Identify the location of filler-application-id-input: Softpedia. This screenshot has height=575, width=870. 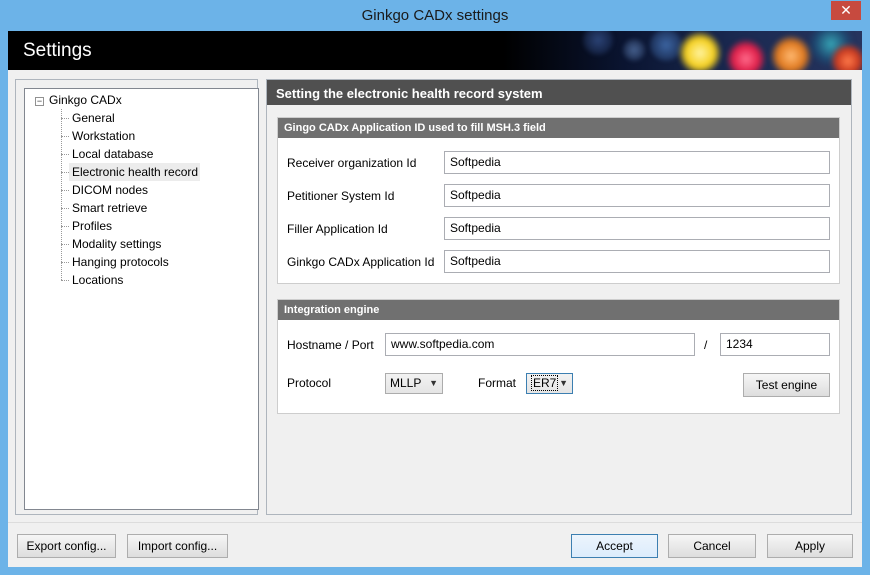
(637, 228).